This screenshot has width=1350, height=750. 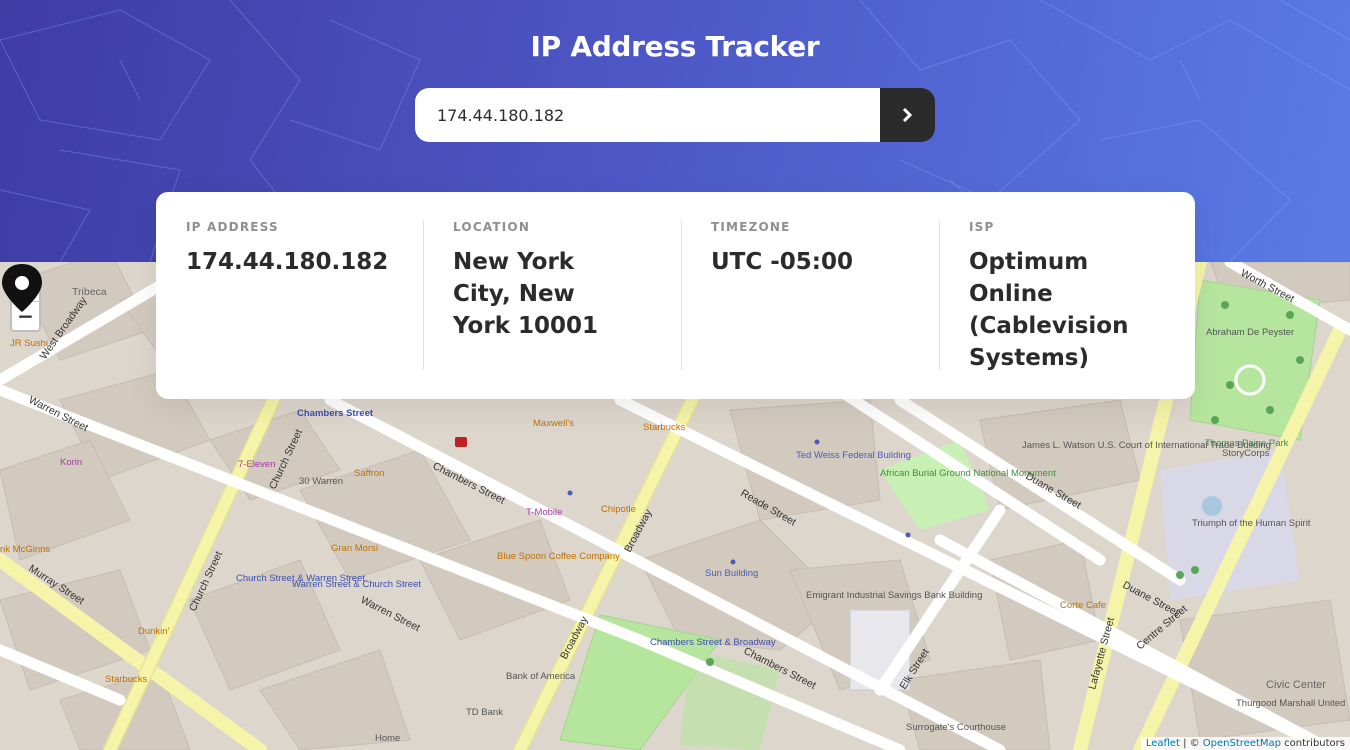 I want to click on map-label-starbucks: Starbucks, so click(x=664, y=427).